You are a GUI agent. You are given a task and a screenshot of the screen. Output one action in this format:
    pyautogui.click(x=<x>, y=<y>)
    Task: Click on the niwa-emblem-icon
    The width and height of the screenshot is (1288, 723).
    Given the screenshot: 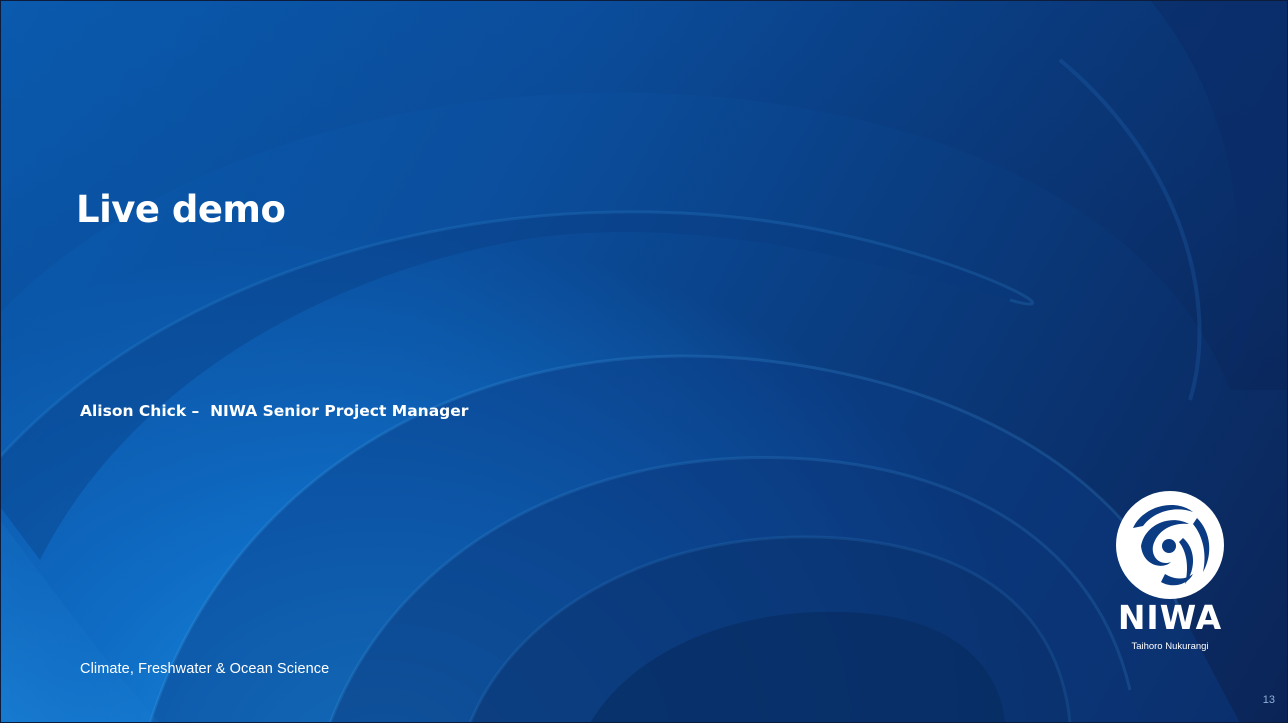 What is the action you would take?
    pyautogui.click(x=1170, y=545)
    